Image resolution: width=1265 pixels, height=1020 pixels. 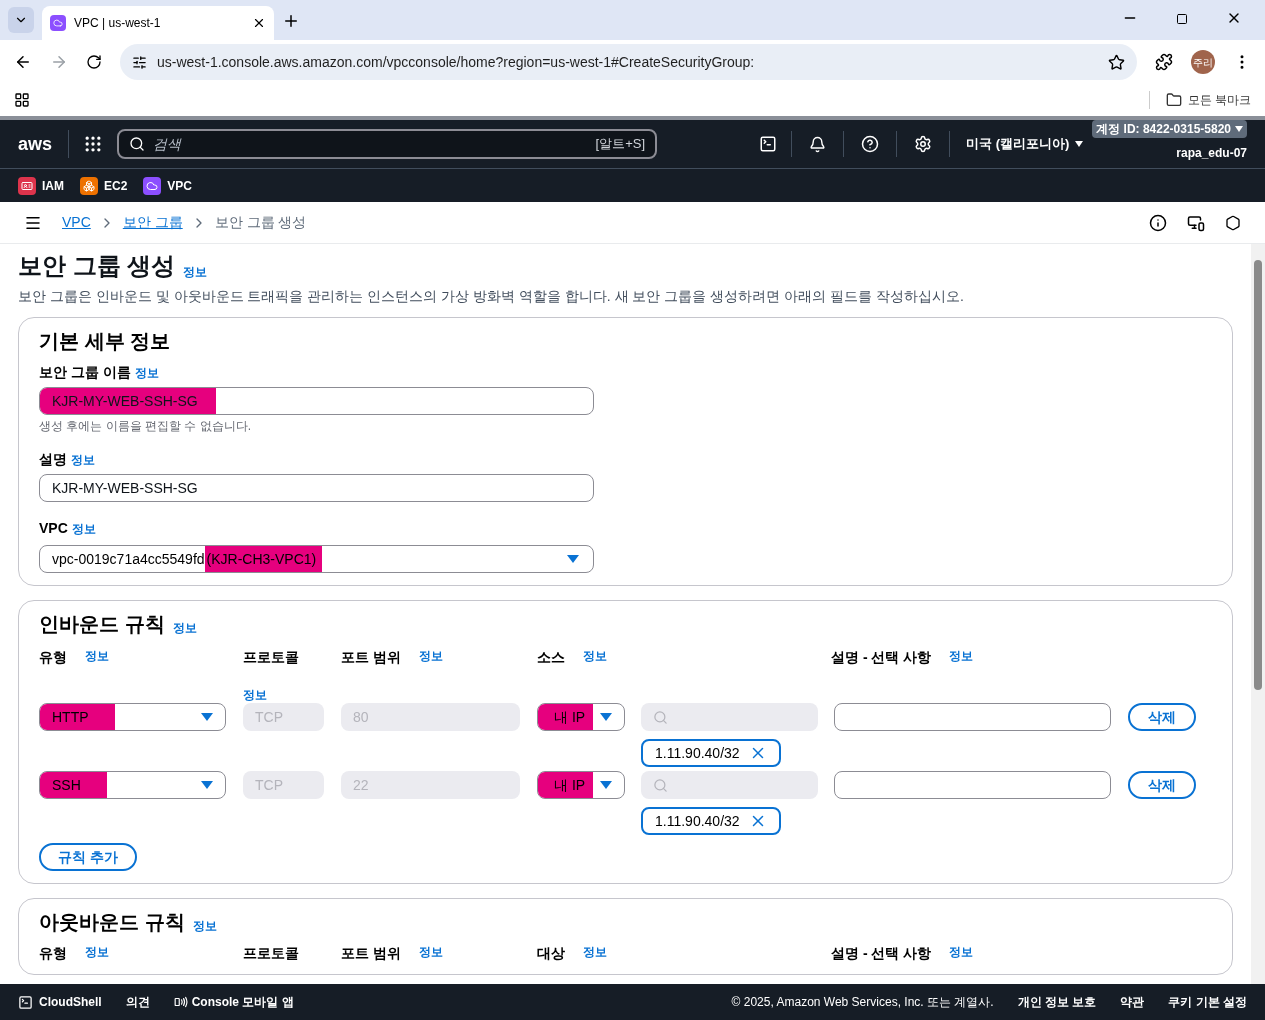 What do you see at coordinates (60, 1002) in the screenshot?
I see `cloudshell-button: CloudShell` at bounding box center [60, 1002].